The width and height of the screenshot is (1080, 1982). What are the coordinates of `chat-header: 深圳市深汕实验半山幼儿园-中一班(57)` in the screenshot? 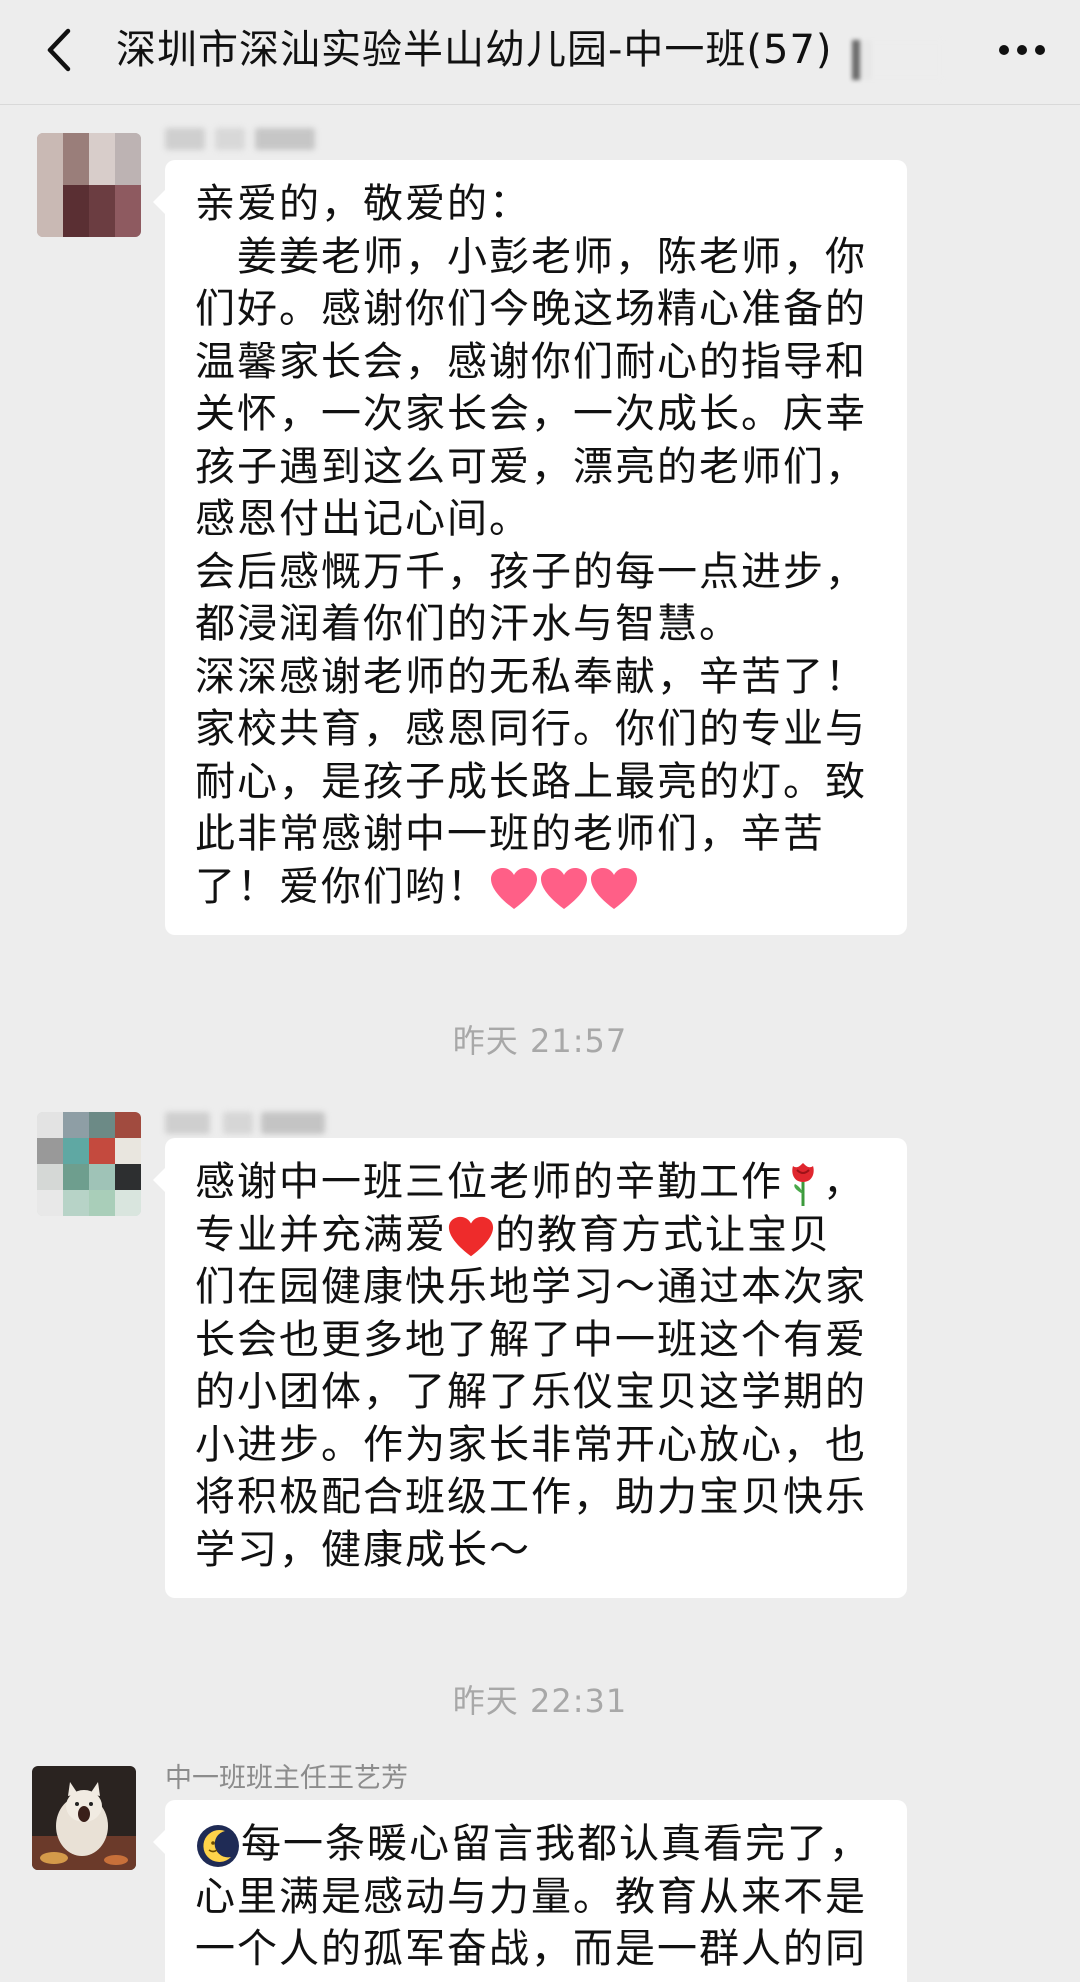 It's located at (540, 52).